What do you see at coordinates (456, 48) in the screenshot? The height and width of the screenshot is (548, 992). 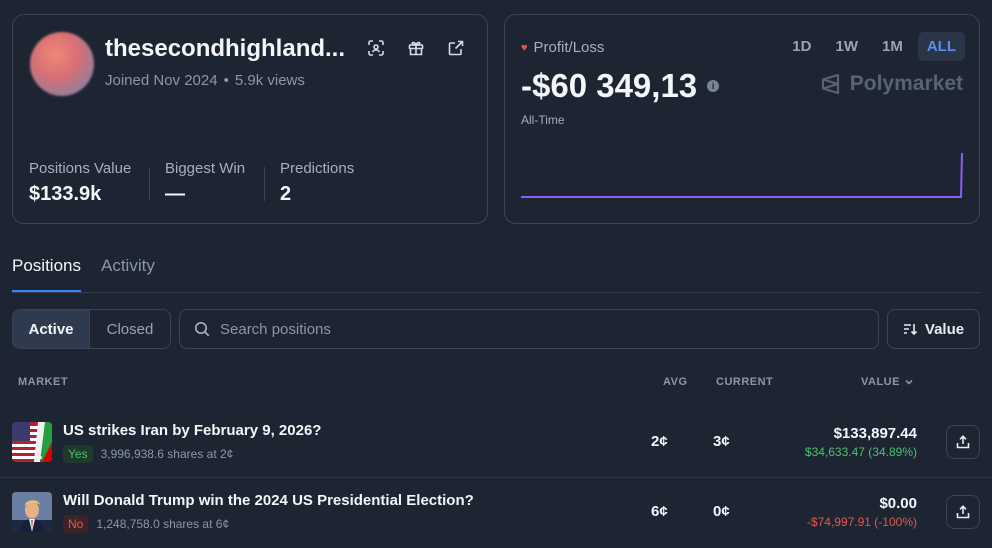 I see `external-link-icon` at bounding box center [456, 48].